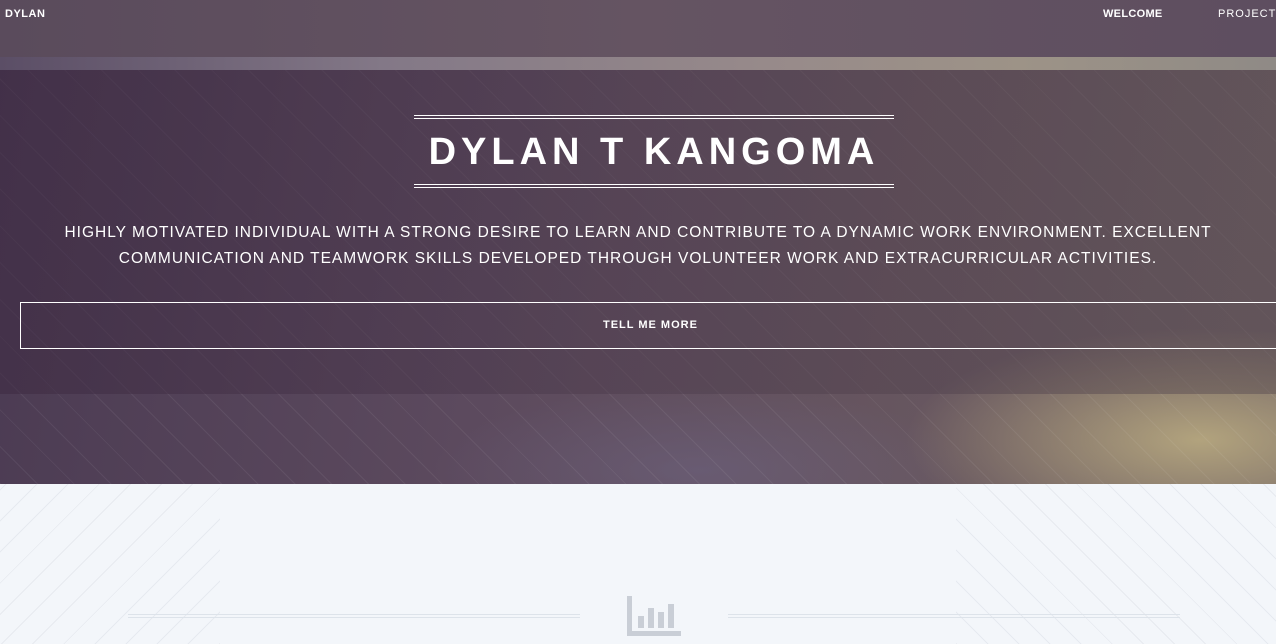 Image resolution: width=1276 pixels, height=644 pixels. I want to click on top-navbar: DYLAN WELCOME PROJECTS, so click(638, 28).